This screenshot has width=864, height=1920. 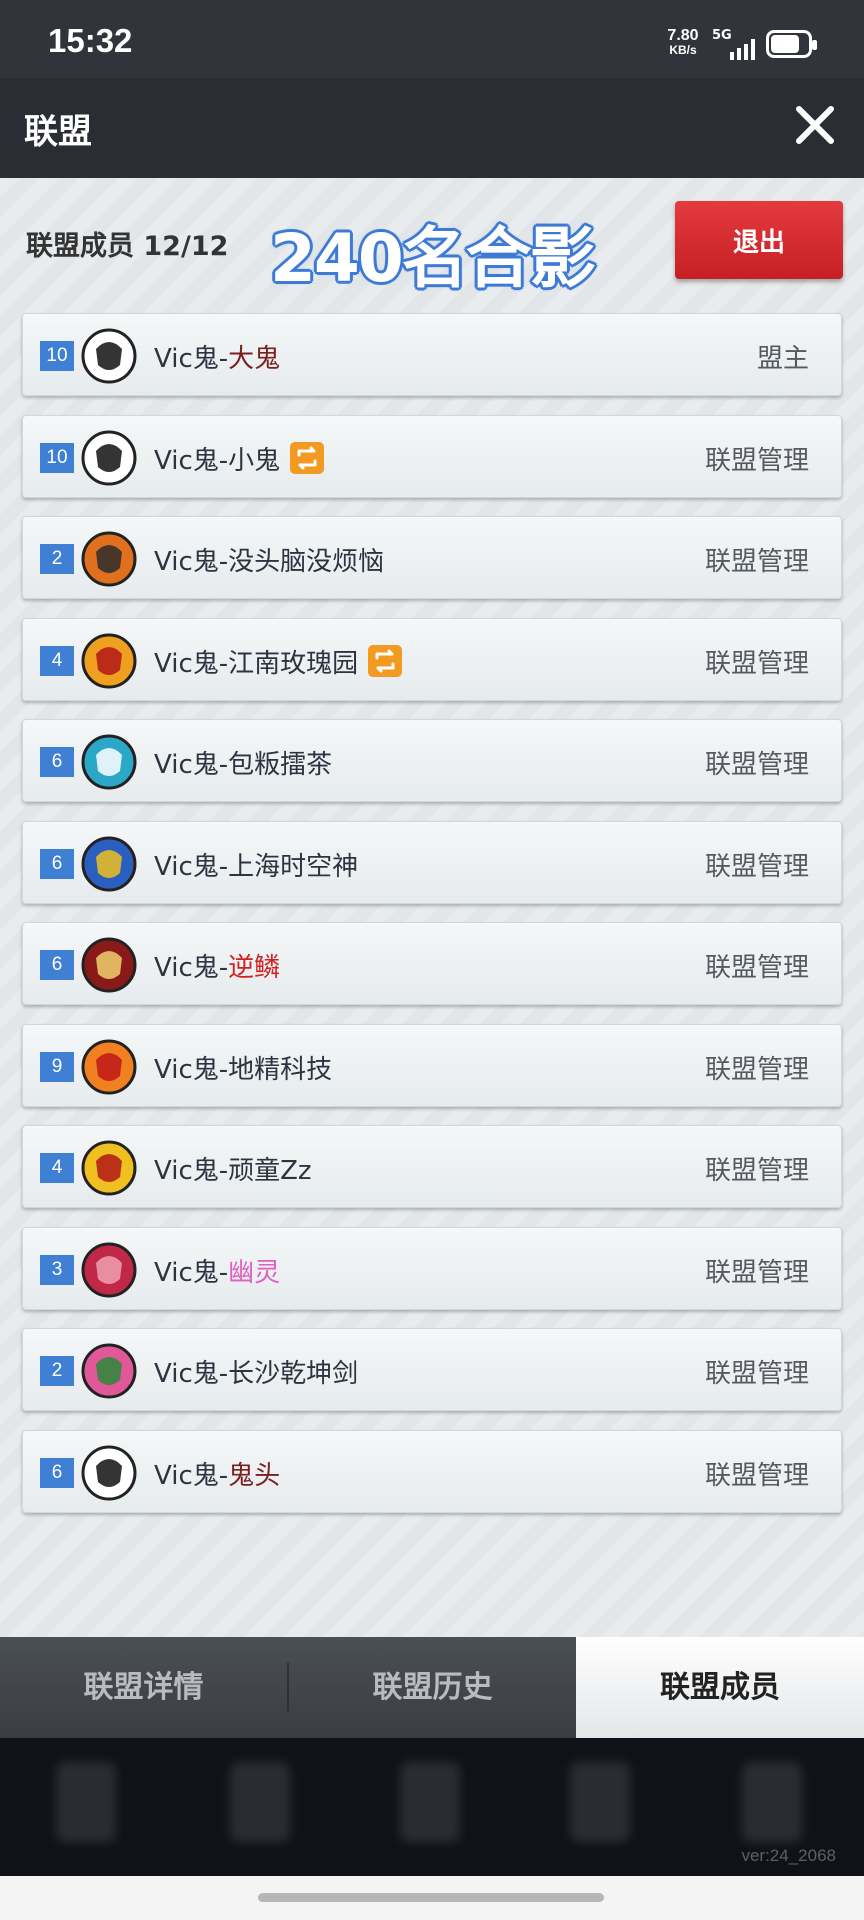 I want to click on member-name: Vic鬼-逆鳞, so click(x=217, y=965).